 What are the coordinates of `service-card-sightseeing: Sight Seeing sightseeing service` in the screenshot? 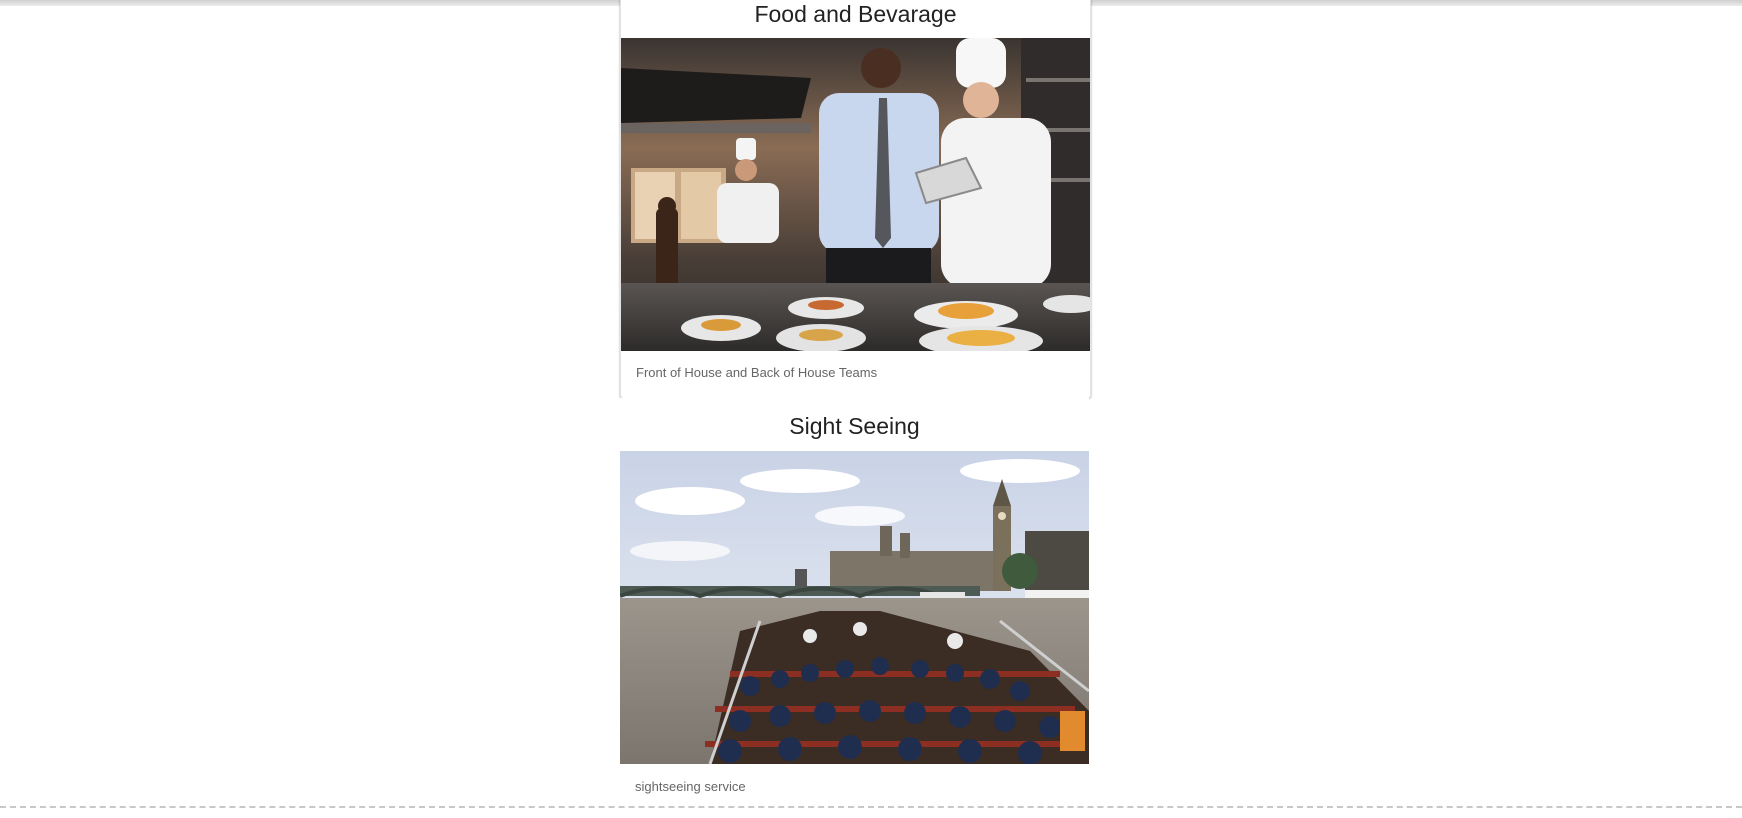 It's located at (854, 608).